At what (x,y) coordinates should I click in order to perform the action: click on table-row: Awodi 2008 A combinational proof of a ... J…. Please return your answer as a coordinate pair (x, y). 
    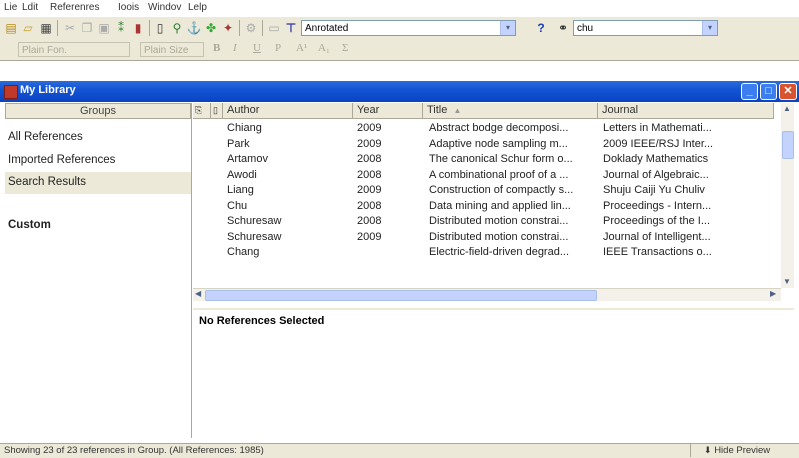
    Looking at the image, I should click on (487, 177).